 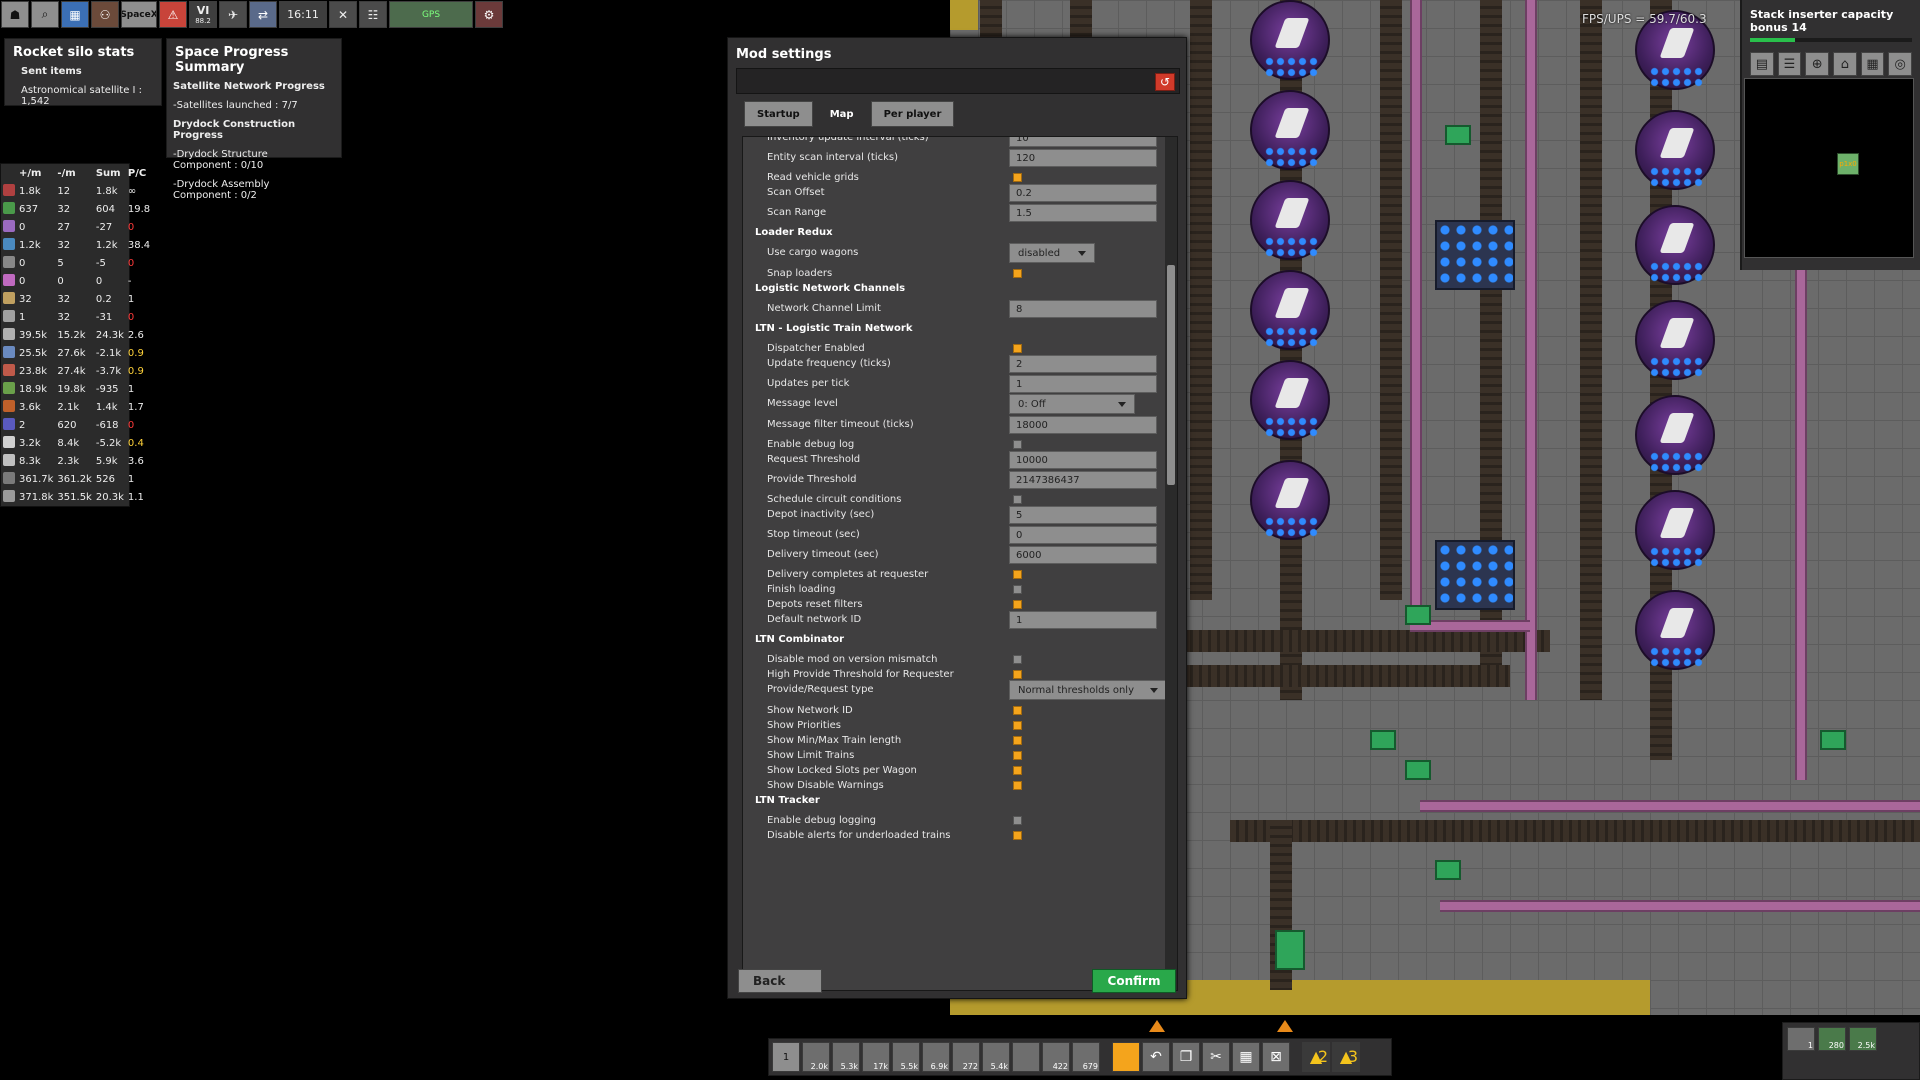 What do you see at coordinates (1126, 1057) in the screenshot?
I see `map-tool-icon` at bounding box center [1126, 1057].